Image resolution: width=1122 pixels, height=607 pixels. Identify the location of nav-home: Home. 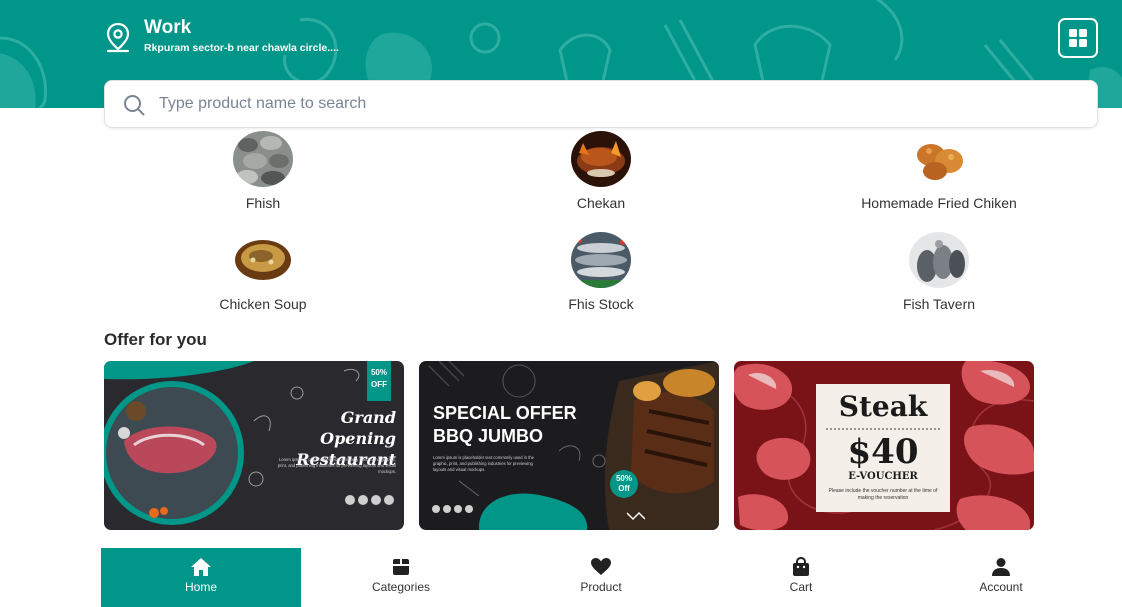
(201, 577).